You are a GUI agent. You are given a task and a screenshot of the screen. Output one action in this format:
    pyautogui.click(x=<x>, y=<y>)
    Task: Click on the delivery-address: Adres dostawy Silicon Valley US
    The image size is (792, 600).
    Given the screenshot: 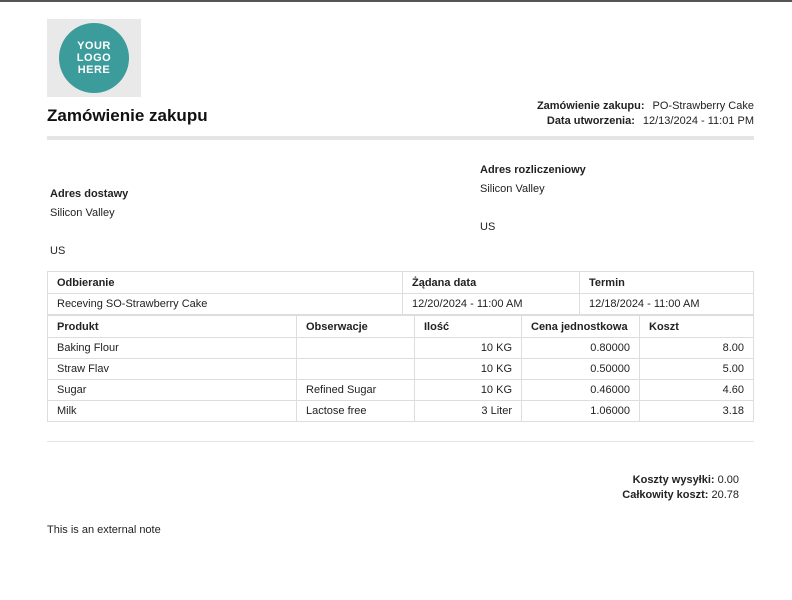 What is the action you would take?
    pyautogui.click(x=89, y=222)
    